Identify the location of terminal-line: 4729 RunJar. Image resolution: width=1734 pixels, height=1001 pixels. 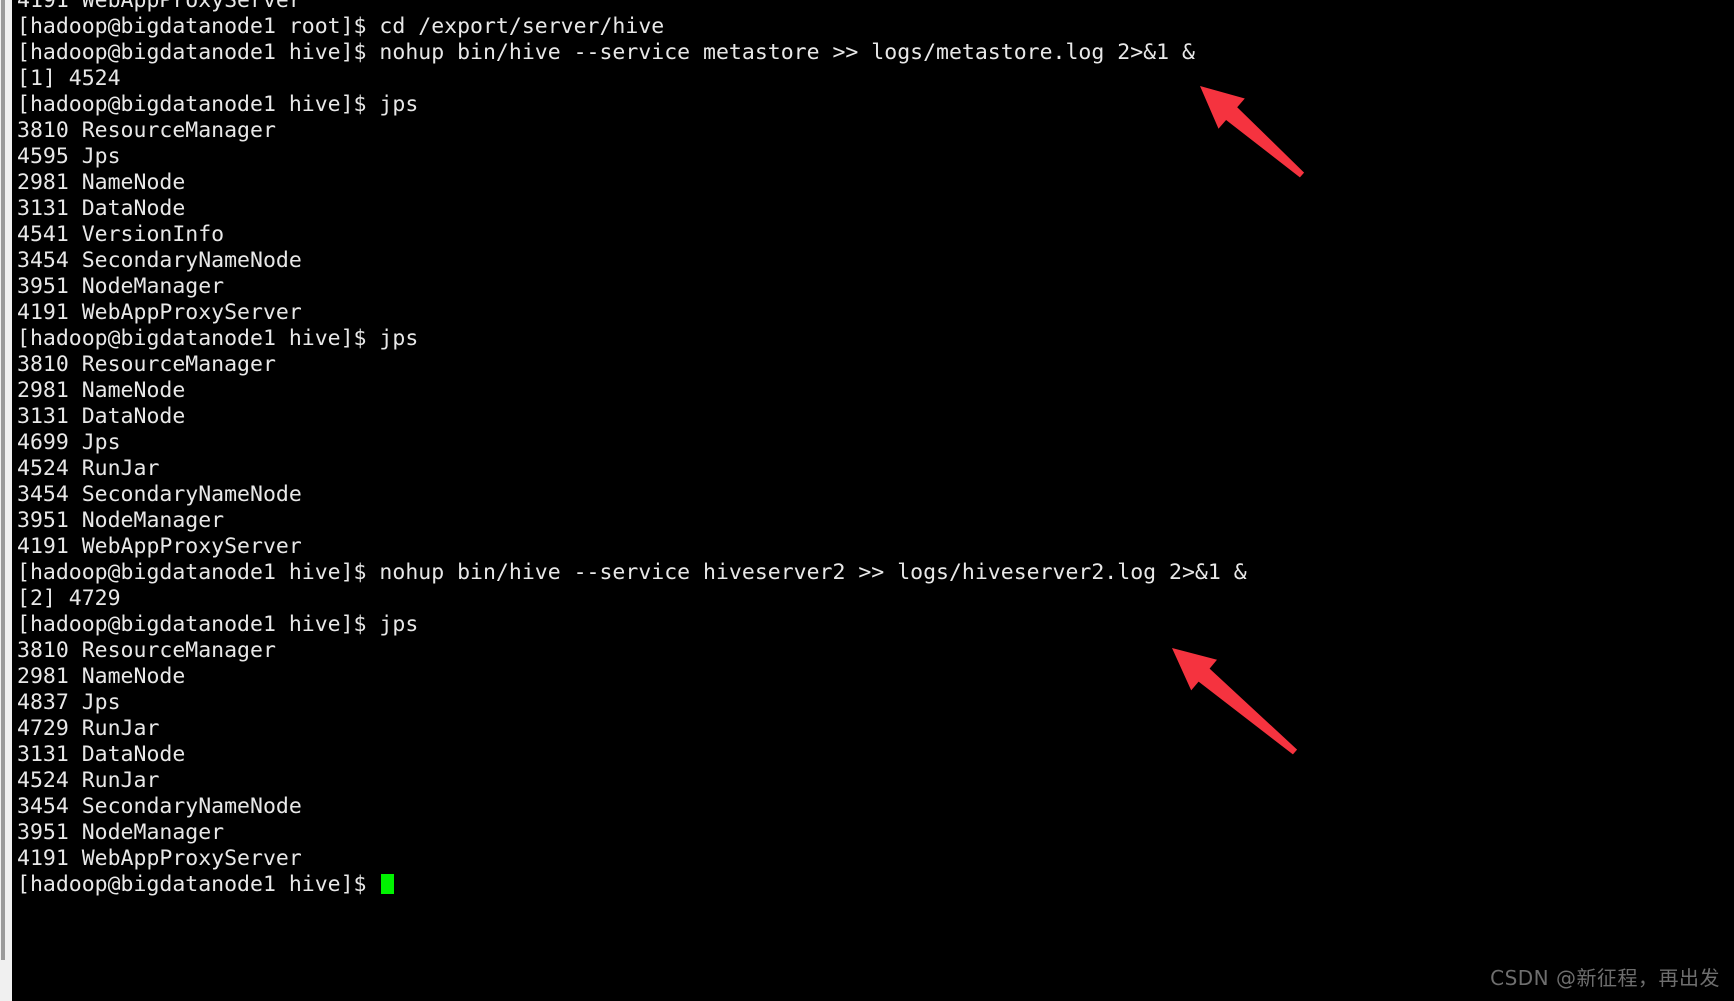
(88, 728).